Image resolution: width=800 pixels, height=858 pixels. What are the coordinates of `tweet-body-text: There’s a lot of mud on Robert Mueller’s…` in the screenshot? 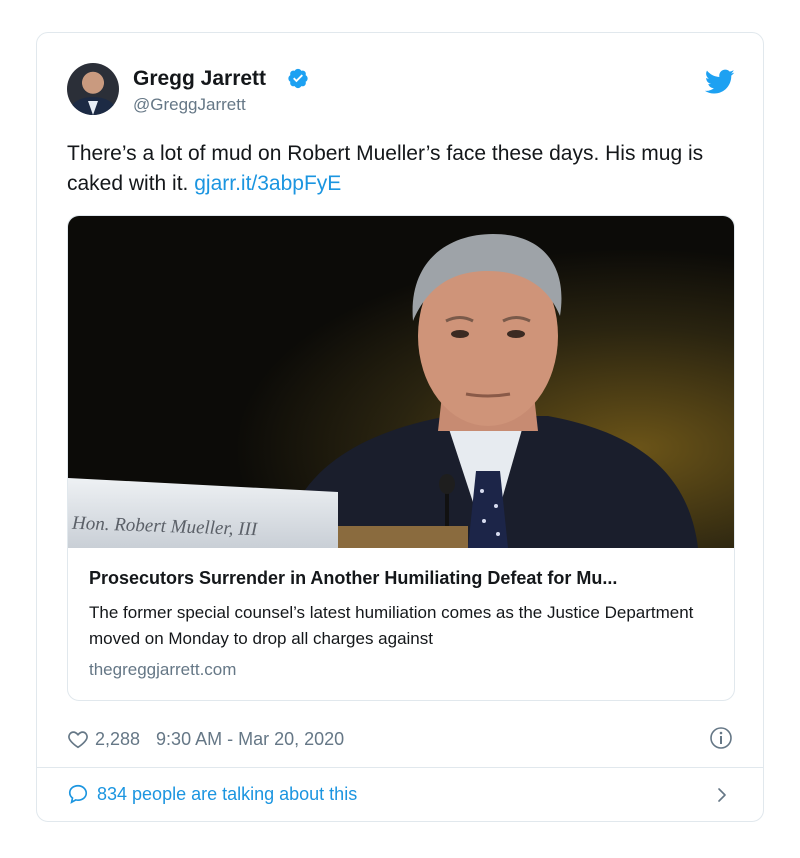 It's located at (385, 168).